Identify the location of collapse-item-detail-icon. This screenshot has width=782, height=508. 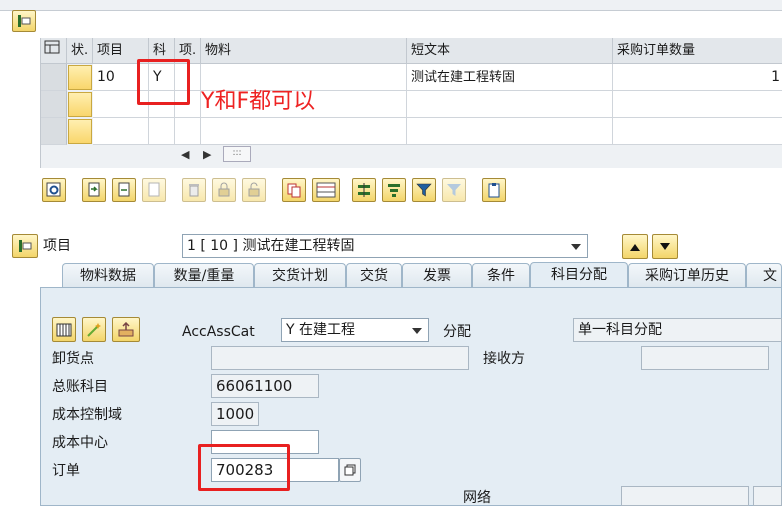
(25, 246).